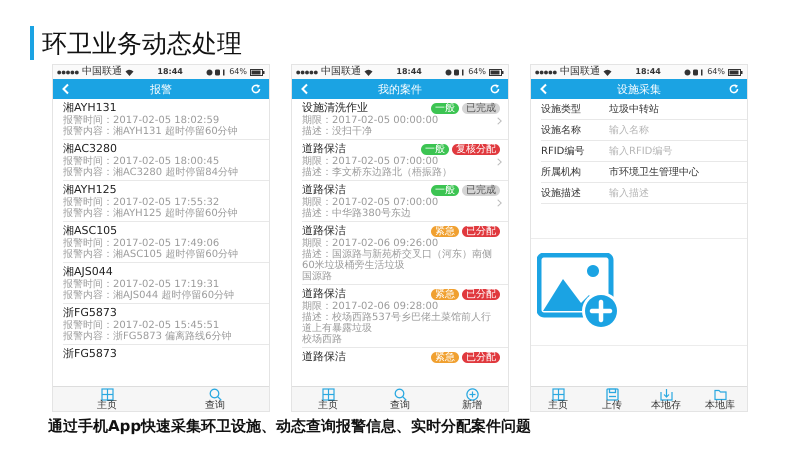 This screenshot has height=450, width=800. Describe the element at coordinates (357, 213) in the screenshot. I see `item-detail: 描述：中华路380号东边` at that location.